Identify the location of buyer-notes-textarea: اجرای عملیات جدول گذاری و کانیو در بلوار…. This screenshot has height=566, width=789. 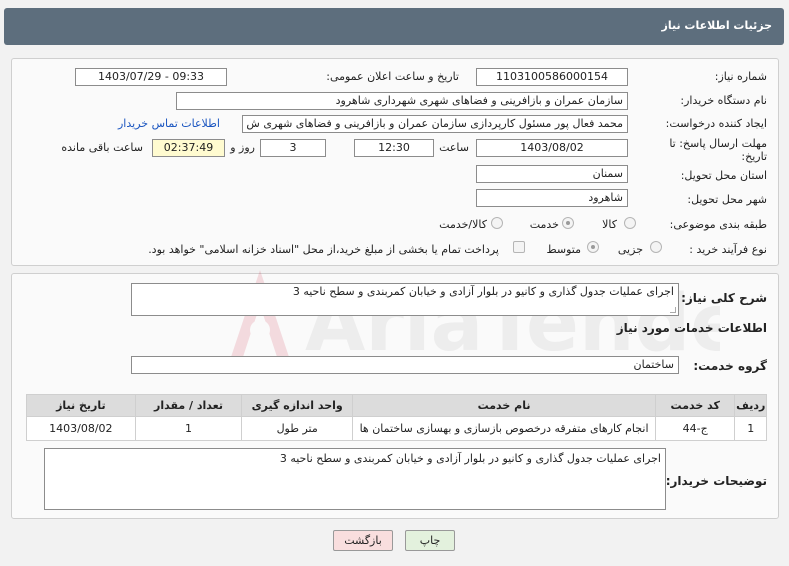
(355, 479).